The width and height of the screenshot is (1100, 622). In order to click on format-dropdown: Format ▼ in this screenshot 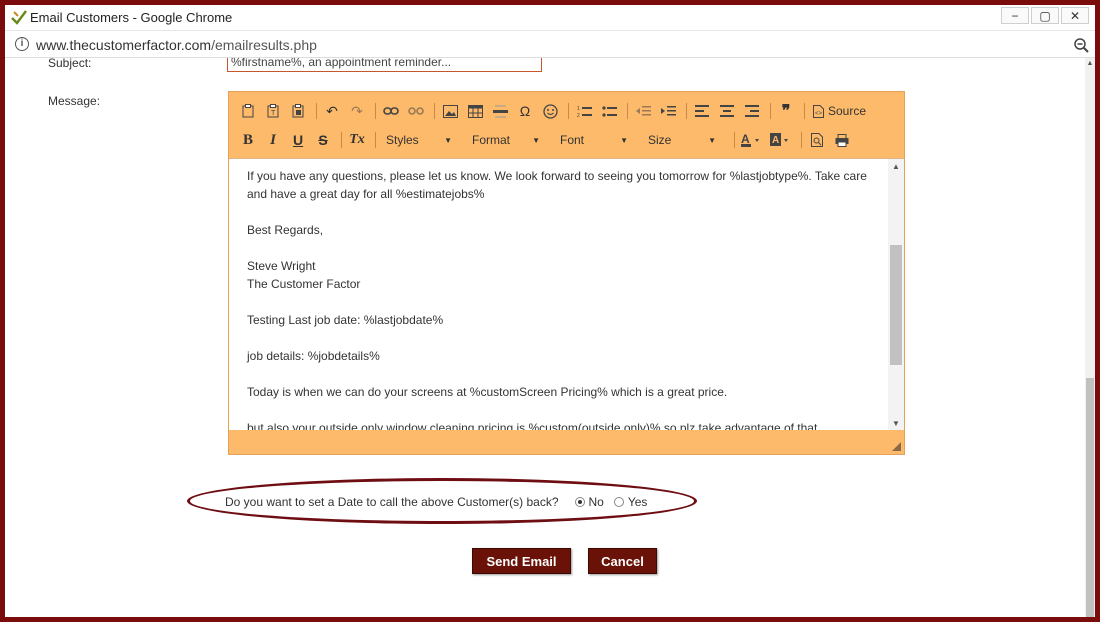, I will do `click(506, 140)`.